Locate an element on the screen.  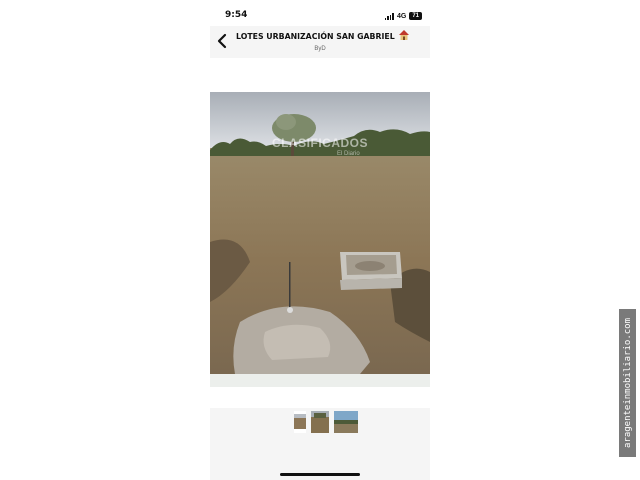
photo-watermark-subtitle: El Diario is located at coordinates (348, 154).